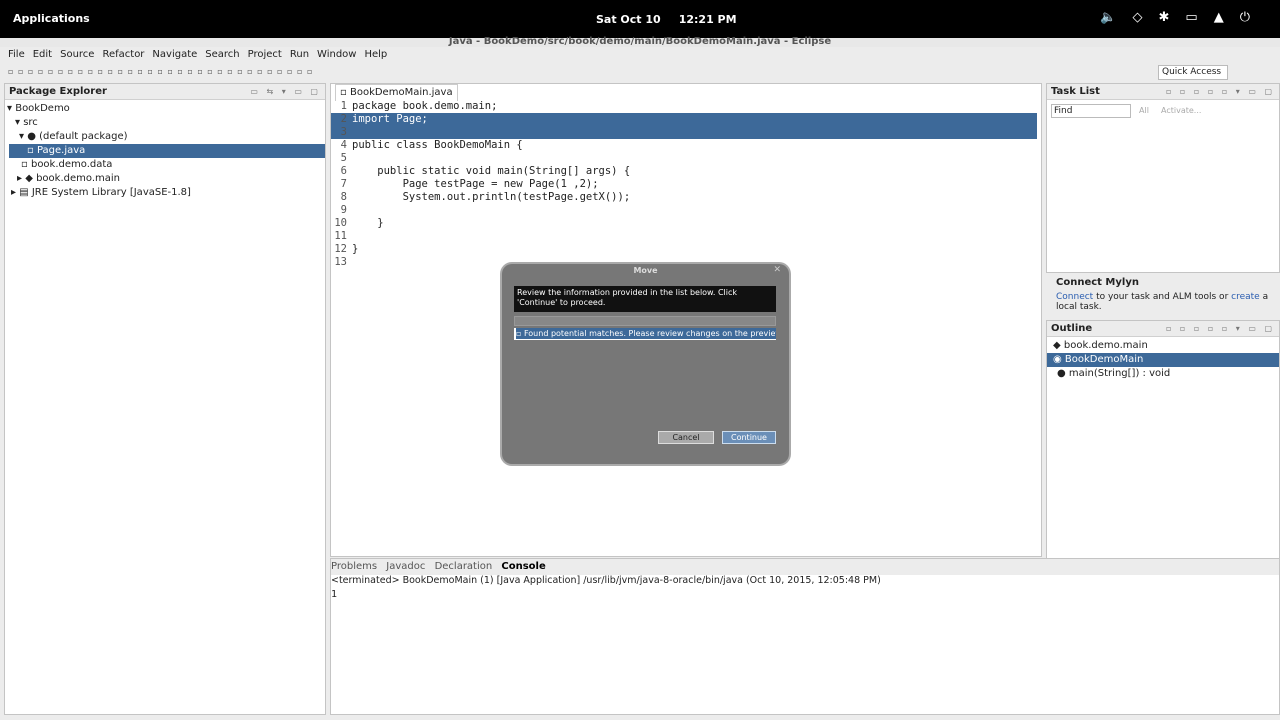 This screenshot has height=720, width=1280. I want to click on applications-menu: Applications, so click(51, 18).